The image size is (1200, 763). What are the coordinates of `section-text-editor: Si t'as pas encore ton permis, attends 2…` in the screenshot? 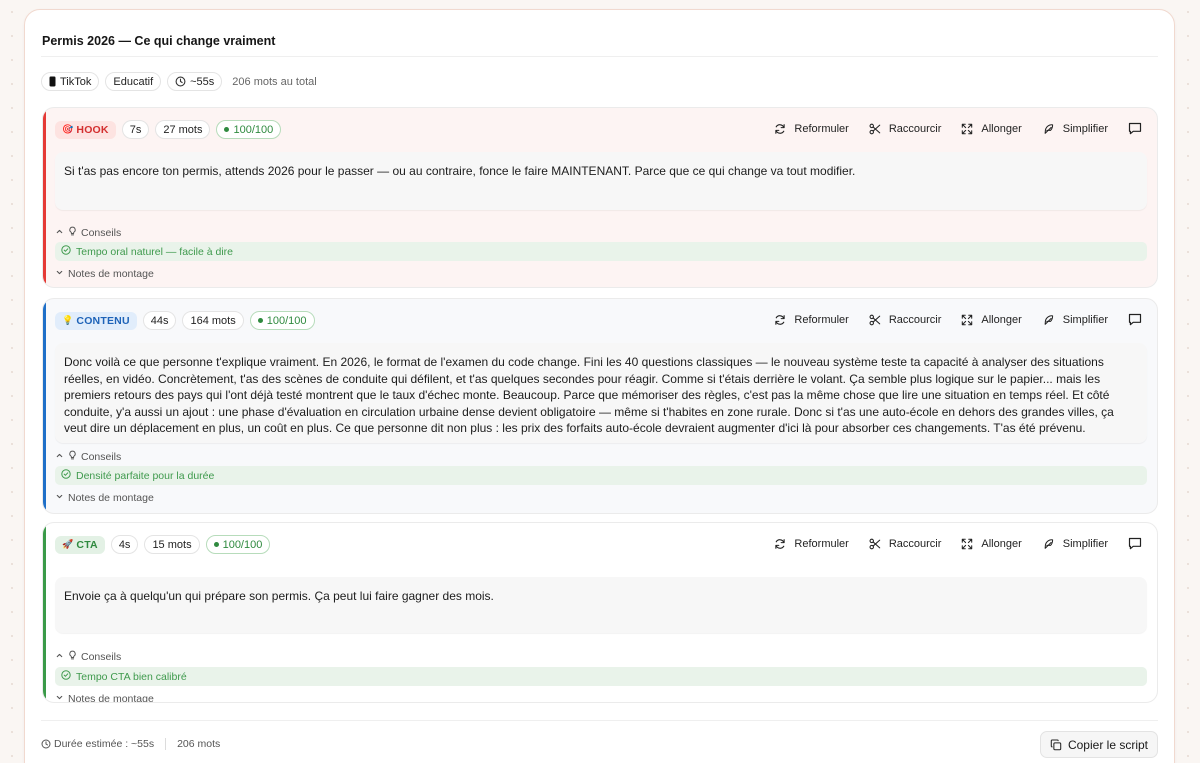 It's located at (601, 181).